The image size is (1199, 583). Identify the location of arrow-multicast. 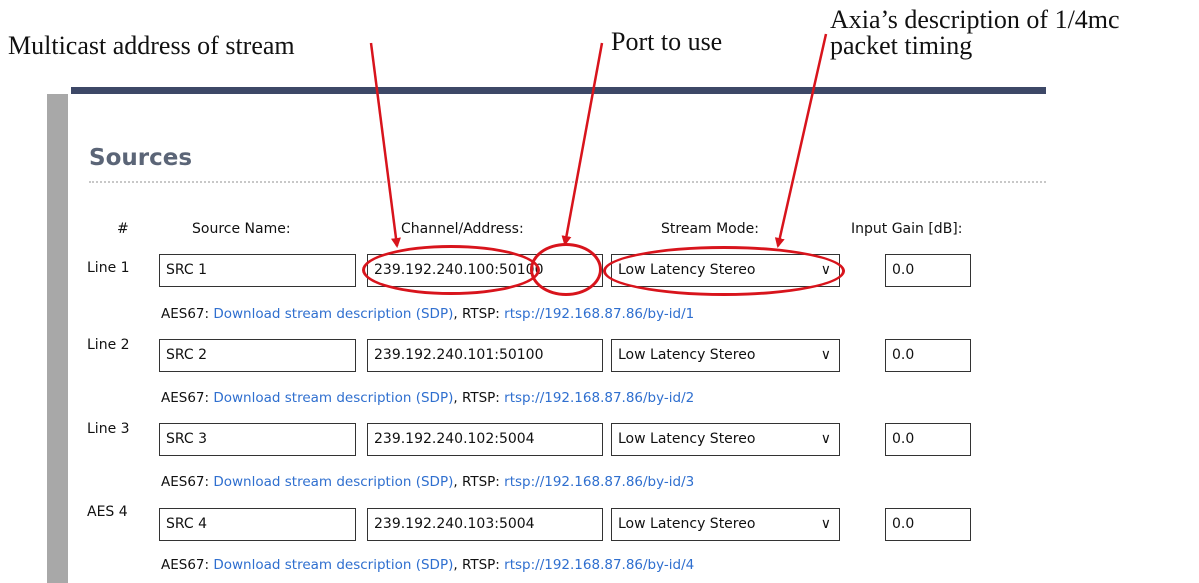
(385, 145).